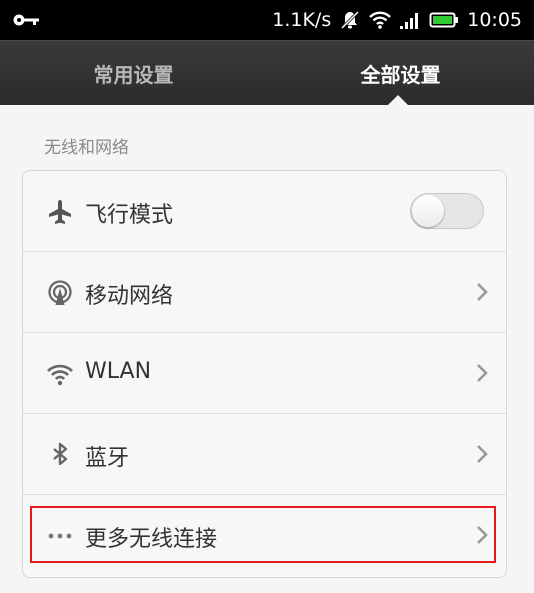 The width and height of the screenshot is (534, 593). I want to click on status-bar: 1.1K/s 10:05, so click(267, 20).